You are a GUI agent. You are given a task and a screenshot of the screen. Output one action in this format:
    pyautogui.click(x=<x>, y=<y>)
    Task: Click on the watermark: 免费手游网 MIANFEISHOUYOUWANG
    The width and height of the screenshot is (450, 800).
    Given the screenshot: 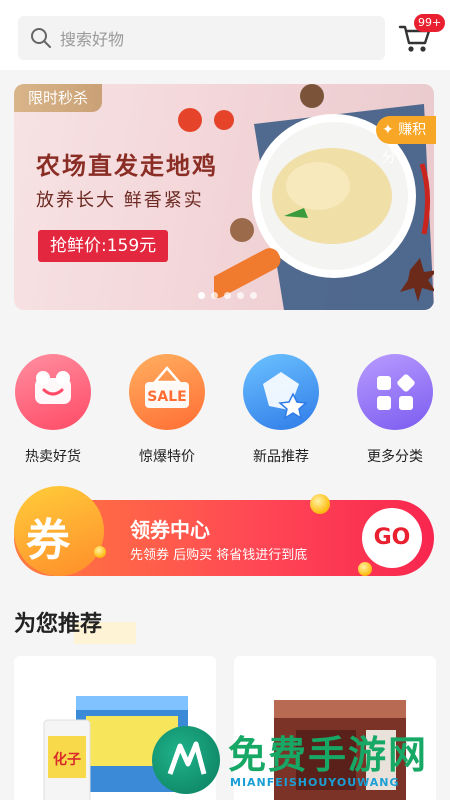 What is the action you would take?
    pyautogui.click(x=301, y=758)
    